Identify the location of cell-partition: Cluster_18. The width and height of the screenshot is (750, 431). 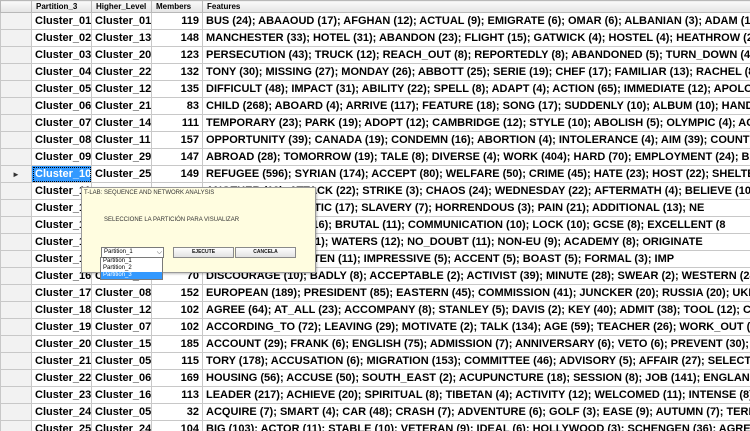
(61, 310).